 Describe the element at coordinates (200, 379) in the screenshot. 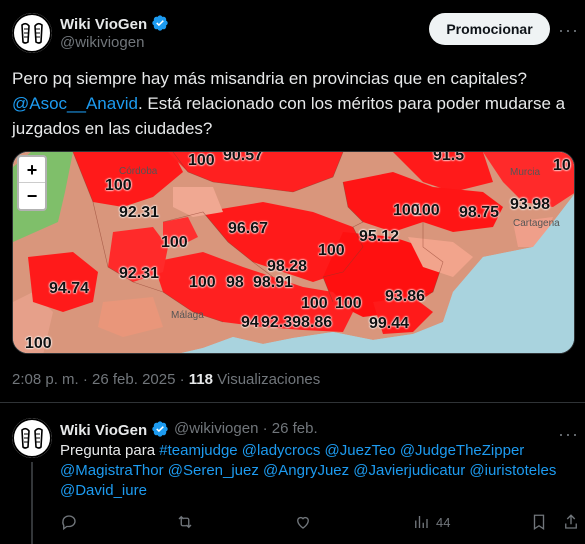

I see `views-count: 118` at that location.